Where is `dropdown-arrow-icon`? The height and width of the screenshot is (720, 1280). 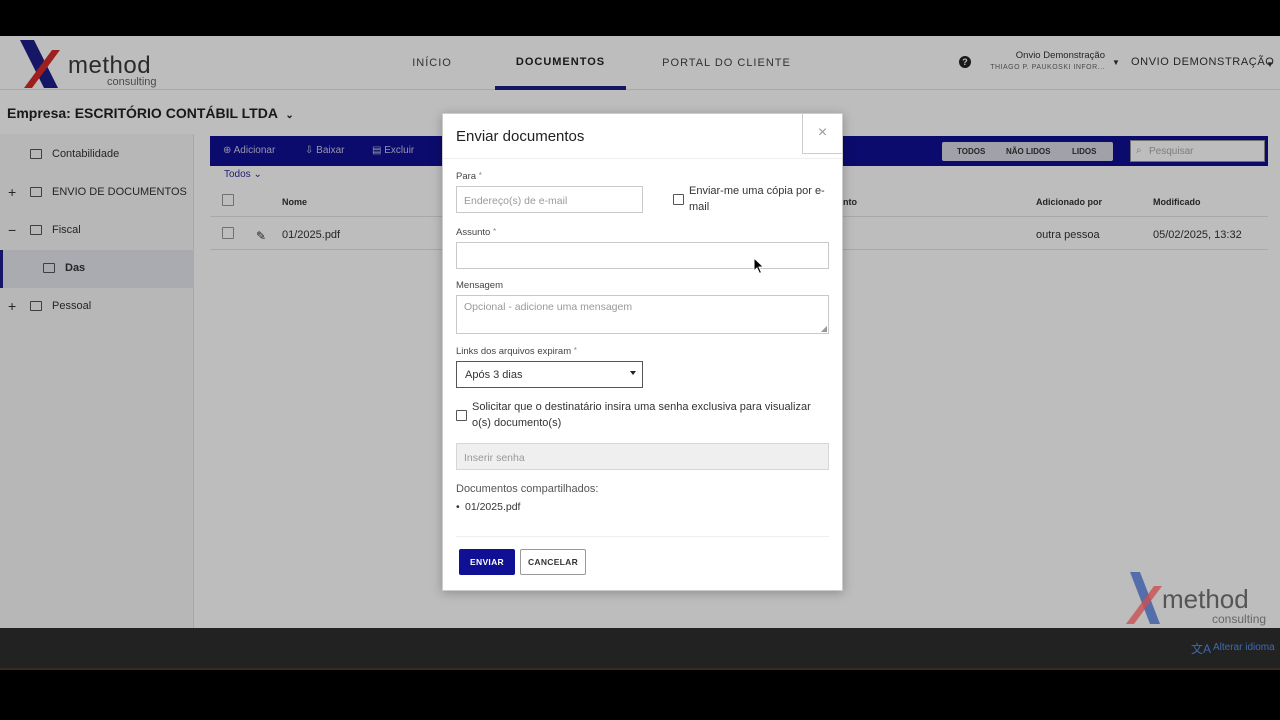 dropdown-arrow-icon is located at coordinates (633, 373).